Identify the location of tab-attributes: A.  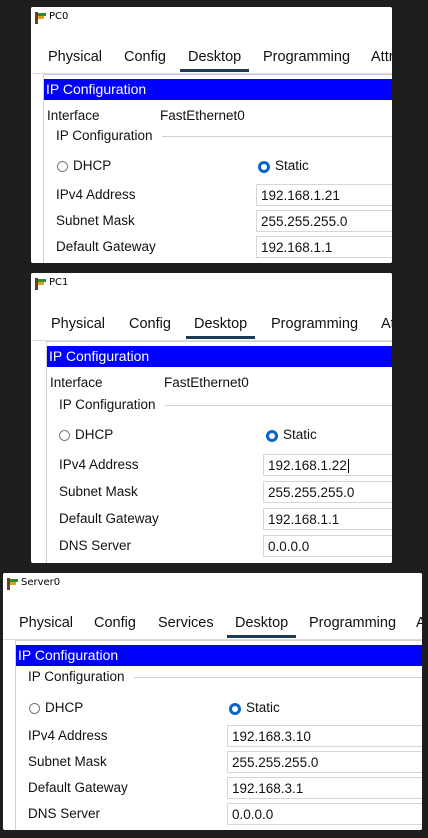
(419, 623).